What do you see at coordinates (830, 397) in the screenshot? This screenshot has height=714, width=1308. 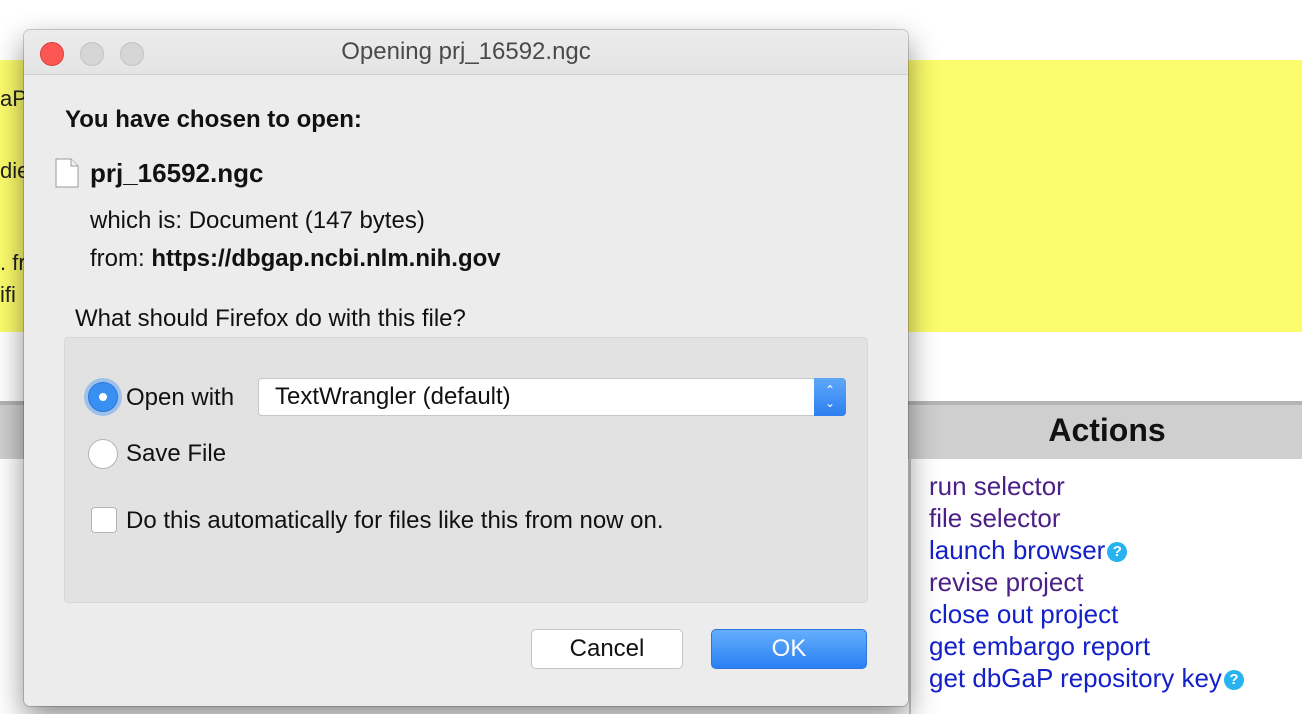 I see `updown-chevron-icon: ⌃ ⌄` at bounding box center [830, 397].